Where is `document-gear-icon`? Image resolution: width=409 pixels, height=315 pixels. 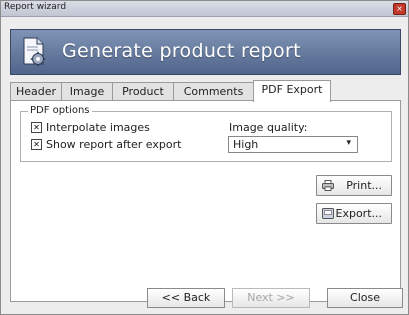
document-gear-icon is located at coordinates (34, 52).